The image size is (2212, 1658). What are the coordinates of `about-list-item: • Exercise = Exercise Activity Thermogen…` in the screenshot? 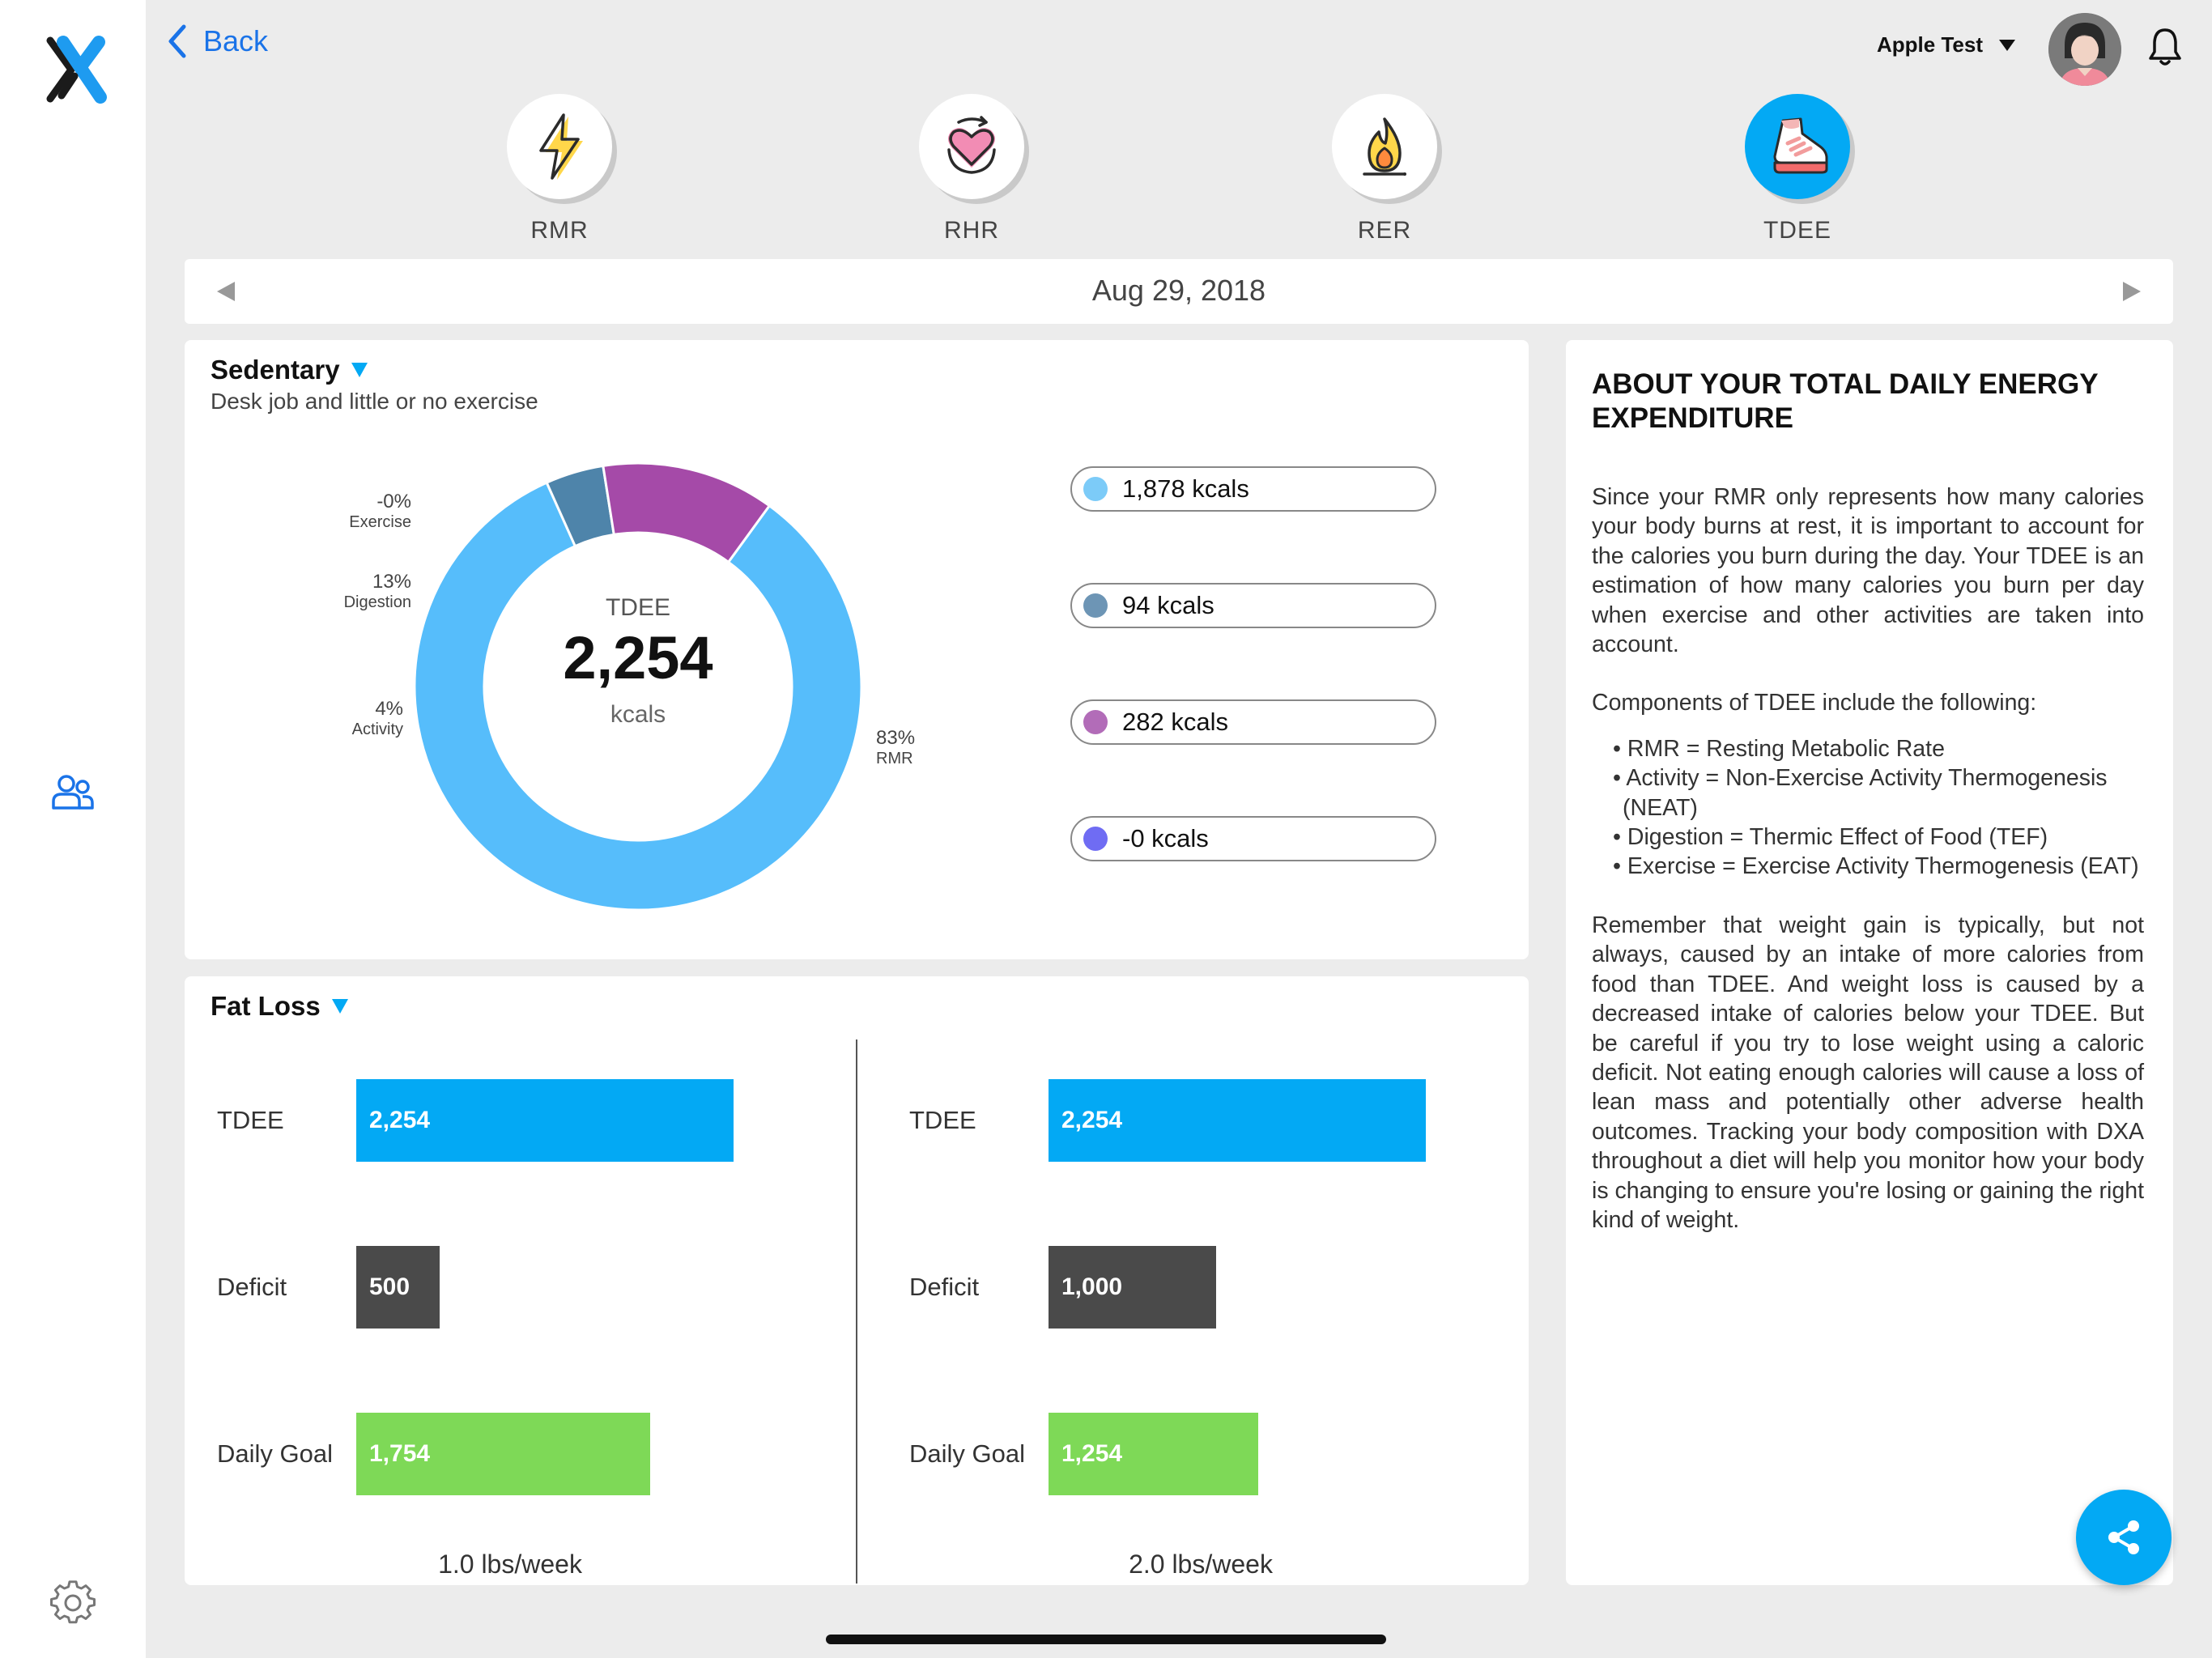 It's located at (1876, 866).